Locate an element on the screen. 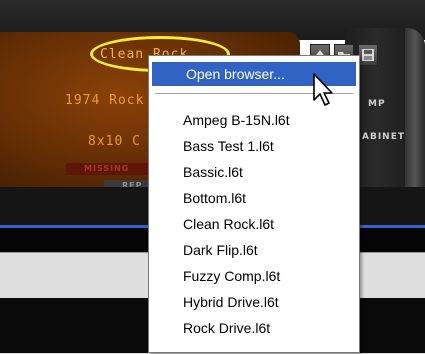 The height and width of the screenshot is (354, 425). menu-item-preset: Ampeg B-15N.l6t is located at coordinates (254, 120).